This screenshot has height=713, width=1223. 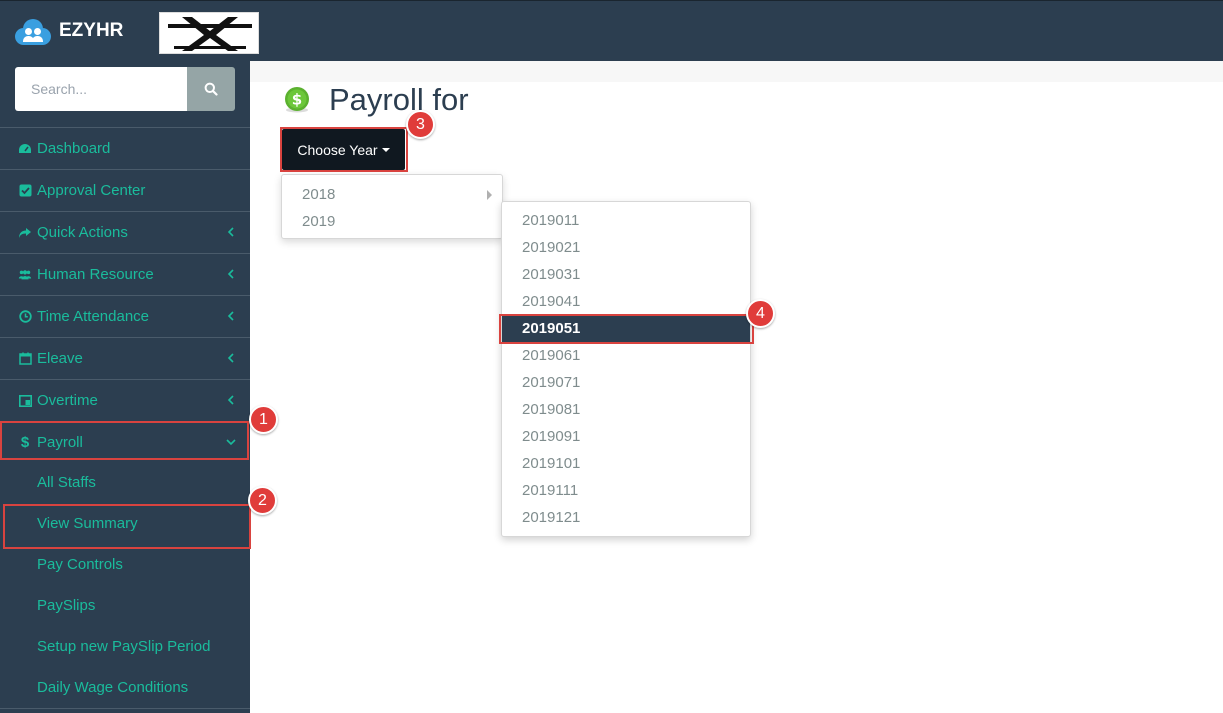 What do you see at coordinates (611, 30) in the screenshot?
I see `top-bar: EZYHR` at bounding box center [611, 30].